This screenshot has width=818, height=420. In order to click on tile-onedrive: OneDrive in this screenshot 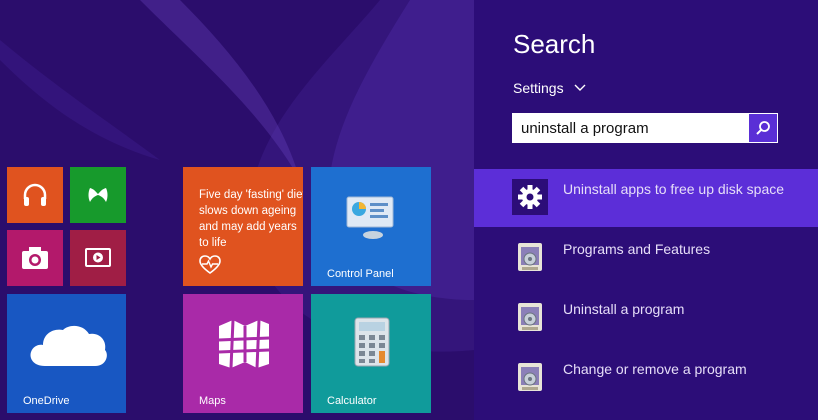, I will do `click(66, 353)`.